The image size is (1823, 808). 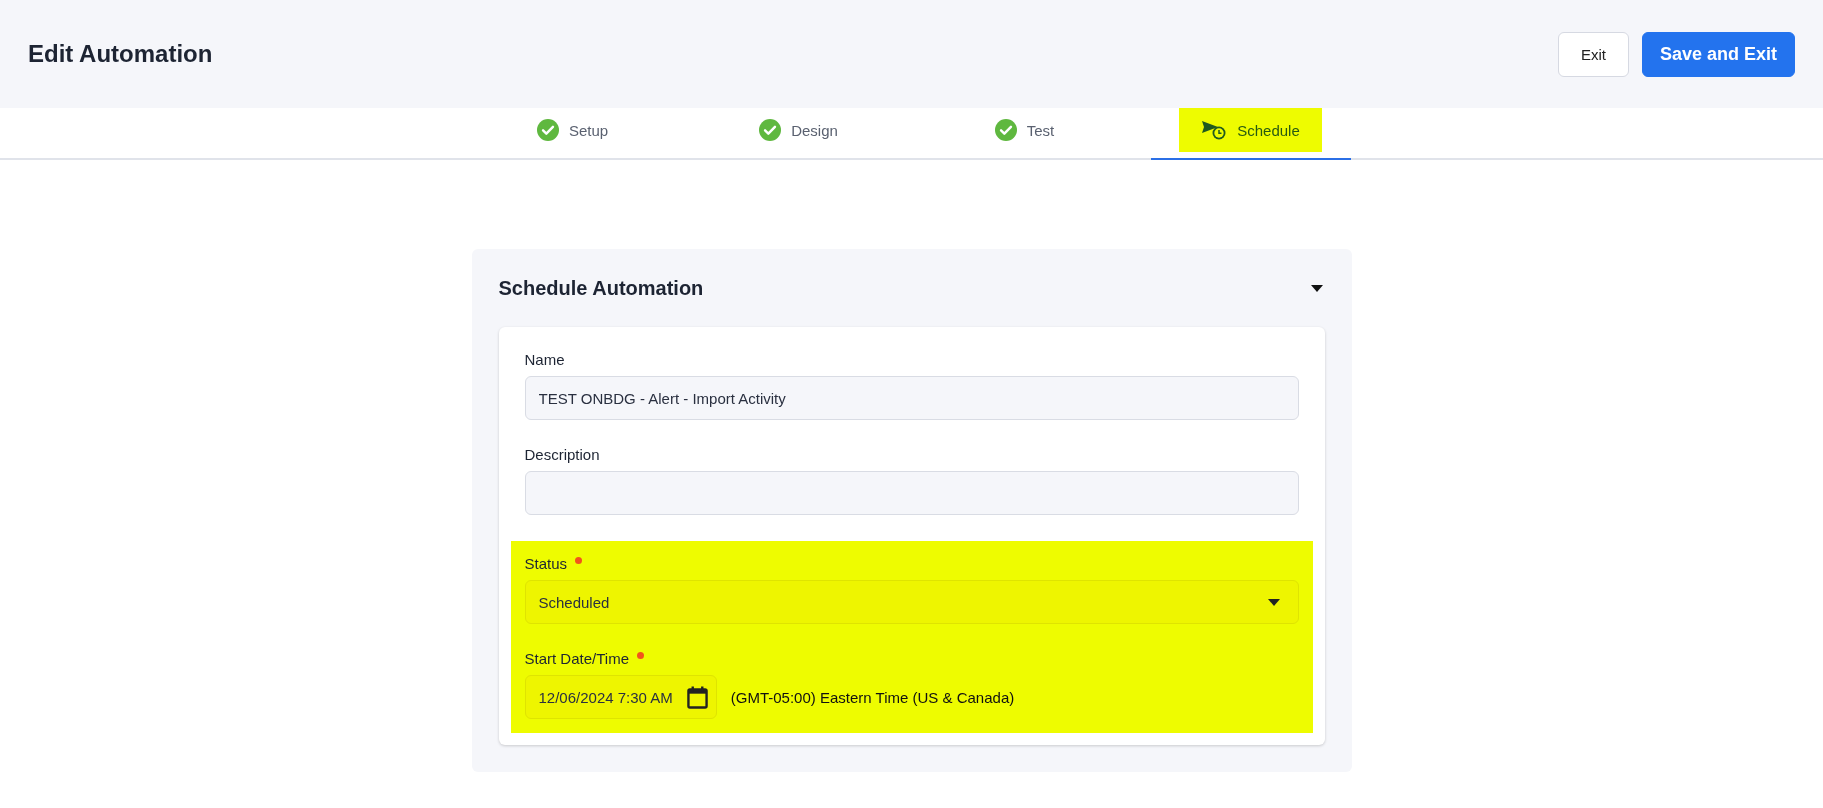 What do you see at coordinates (911, 602) in the screenshot?
I see `status-select: Scheduled` at bounding box center [911, 602].